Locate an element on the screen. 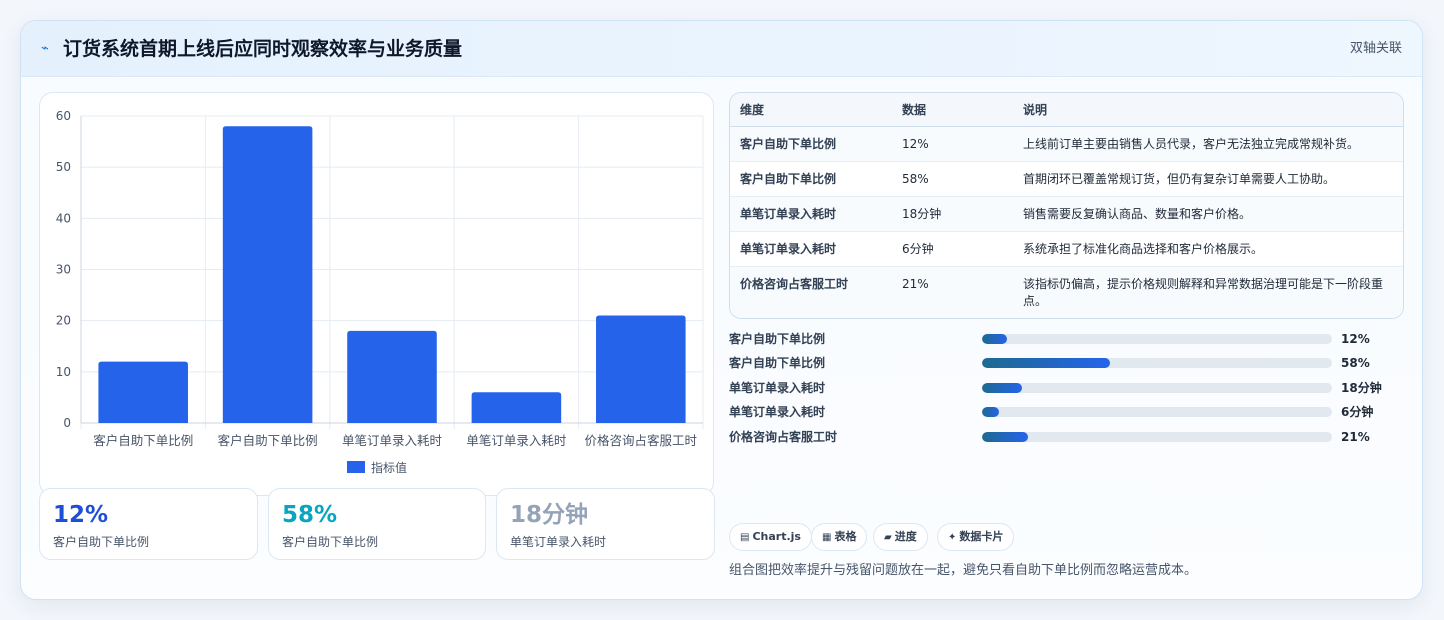 The width and height of the screenshot is (1444, 620). chip-table: ▦ 表格 is located at coordinates (839, 537).